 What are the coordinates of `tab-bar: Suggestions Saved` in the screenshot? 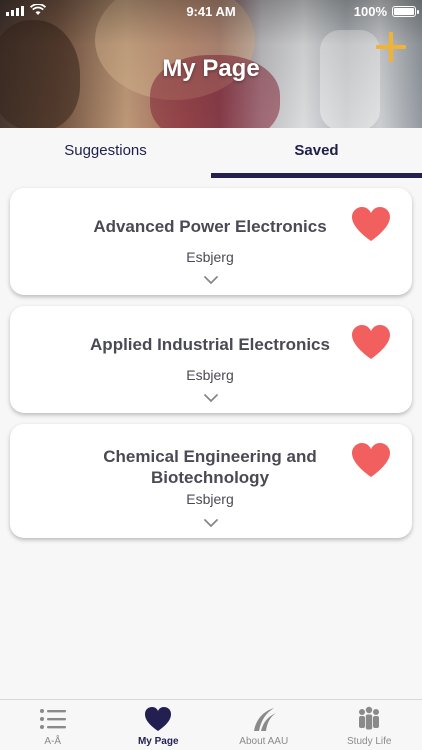 It's located at (211, 153).